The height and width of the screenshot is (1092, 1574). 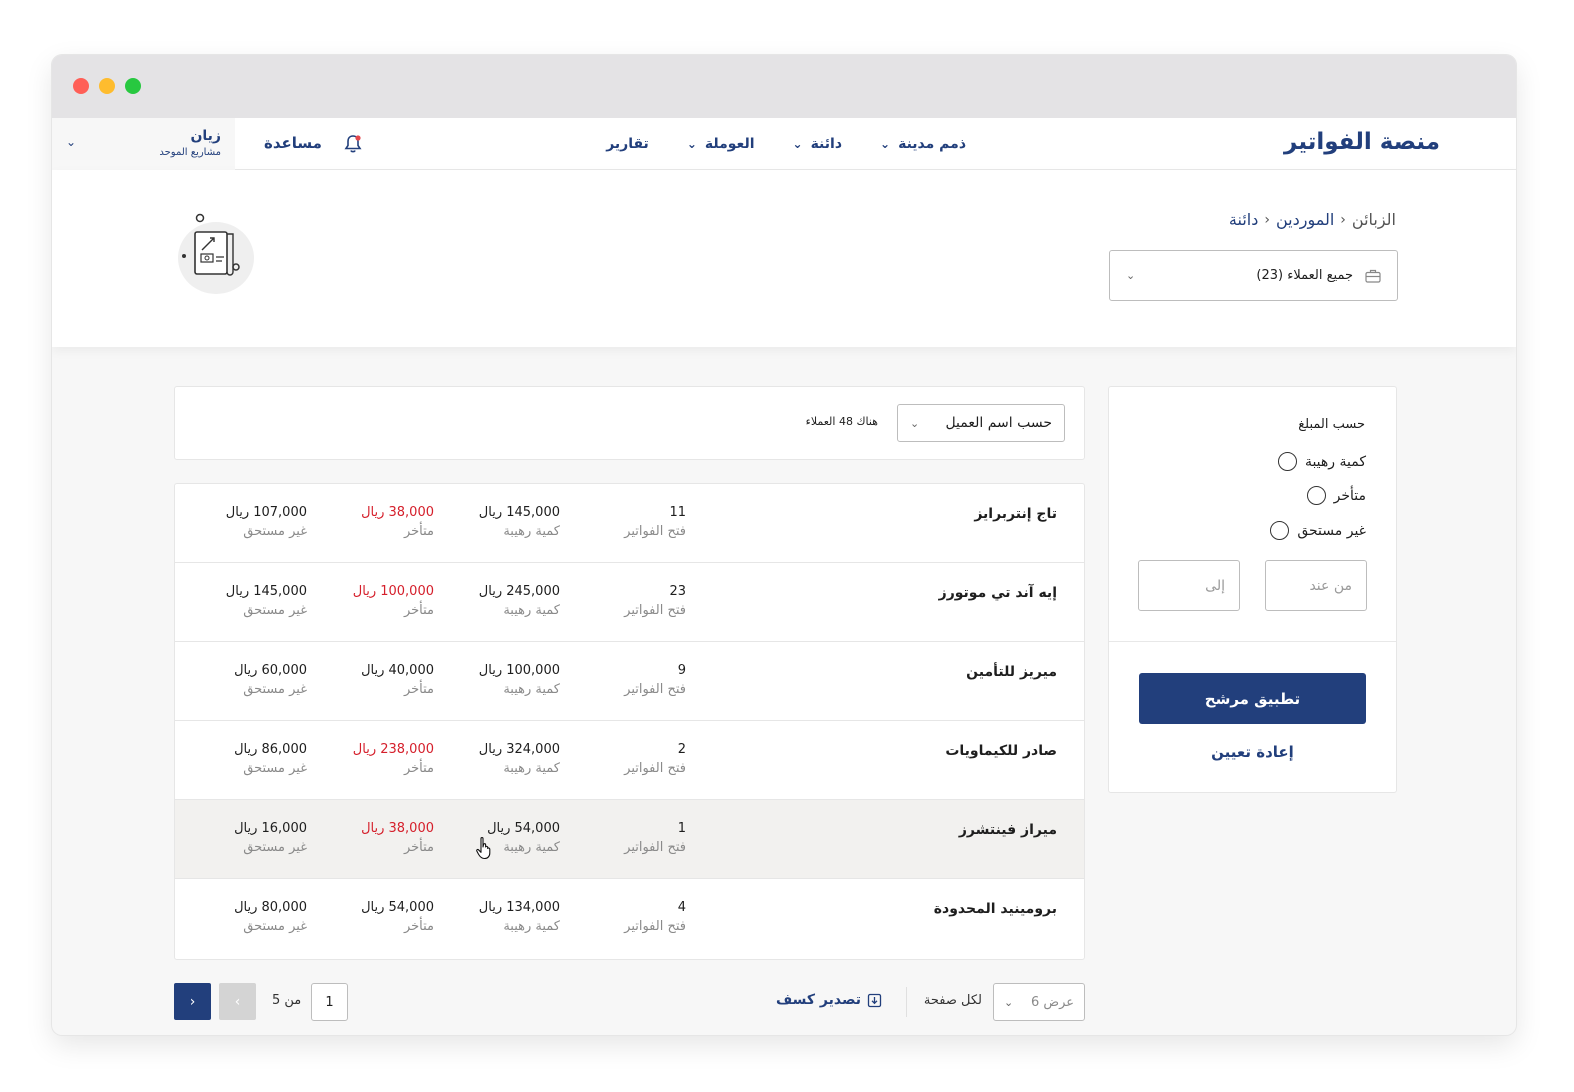 What do you see at coordinates (287, 1000) in the screenshot?
I see `total-pages-text: من 5` at bounding box center [287, 1000].